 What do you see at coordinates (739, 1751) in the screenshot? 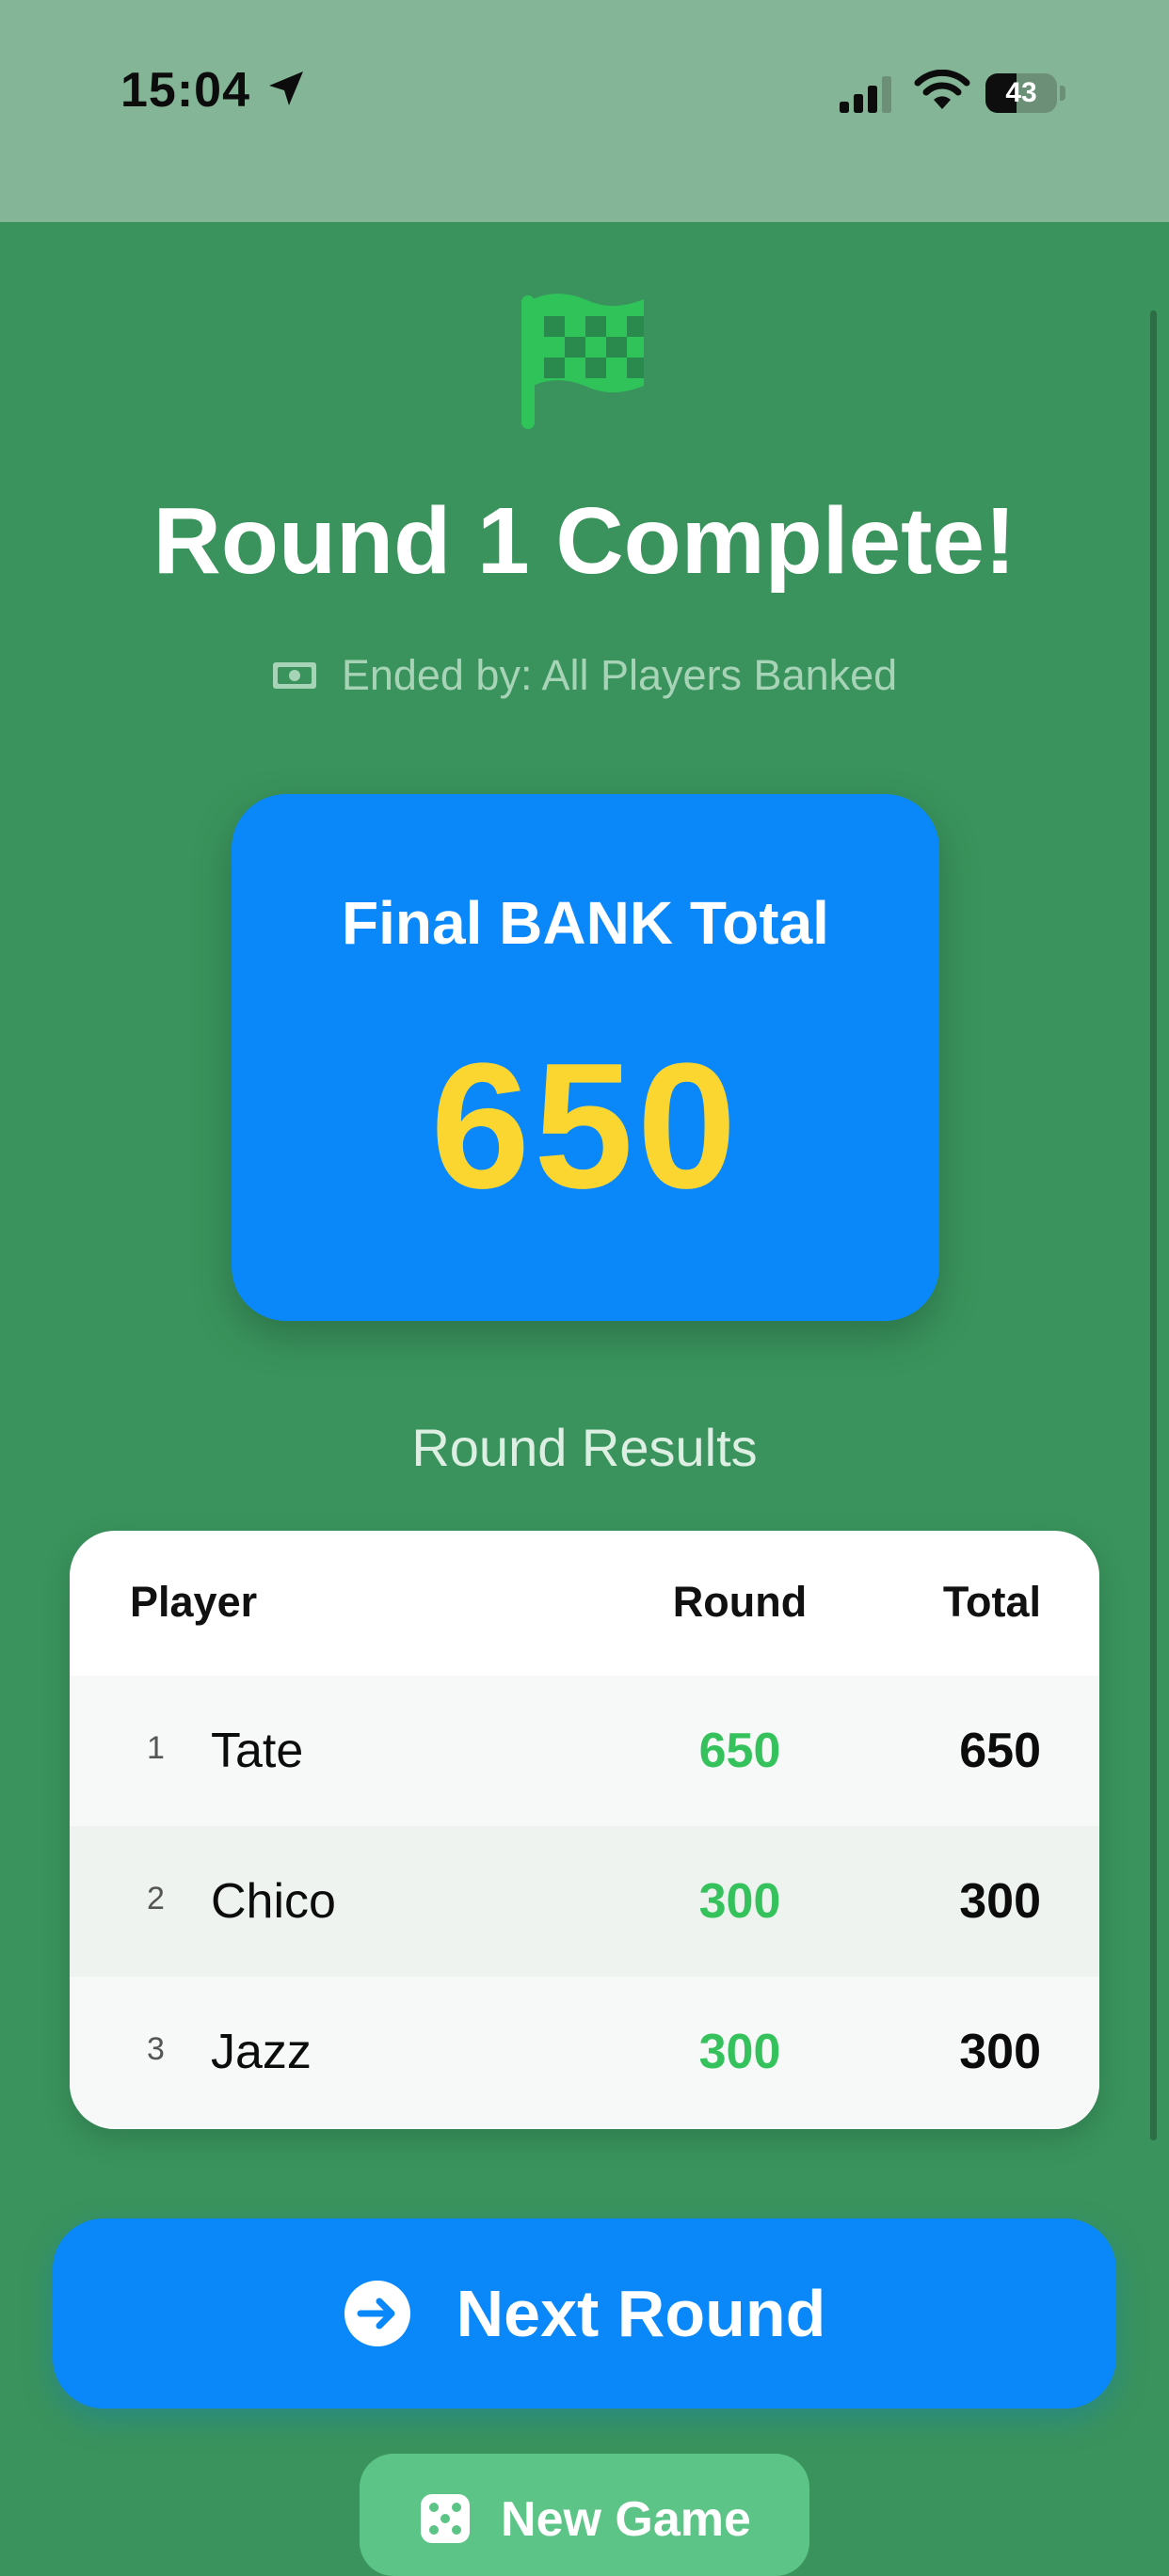
I see `round-points: 650` at bounding box center [739, 1751].